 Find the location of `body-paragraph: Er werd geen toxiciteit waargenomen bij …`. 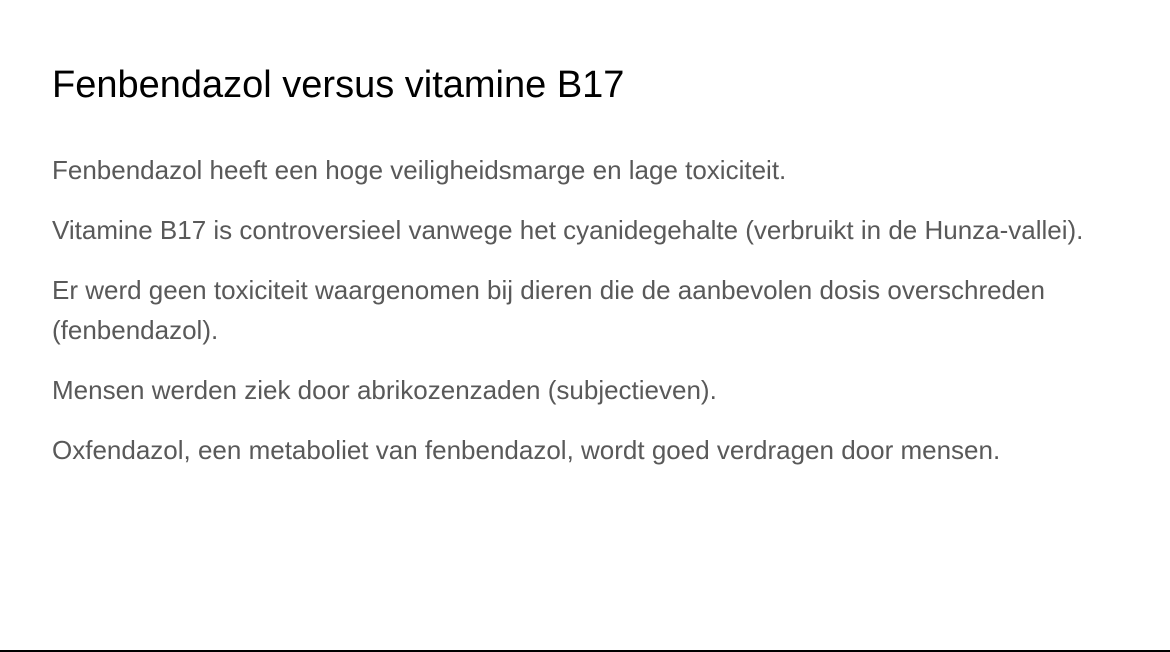

body-paragraph: Er werd geen toxiciteit waargenomen bij … is located at coordinates (548, 310).